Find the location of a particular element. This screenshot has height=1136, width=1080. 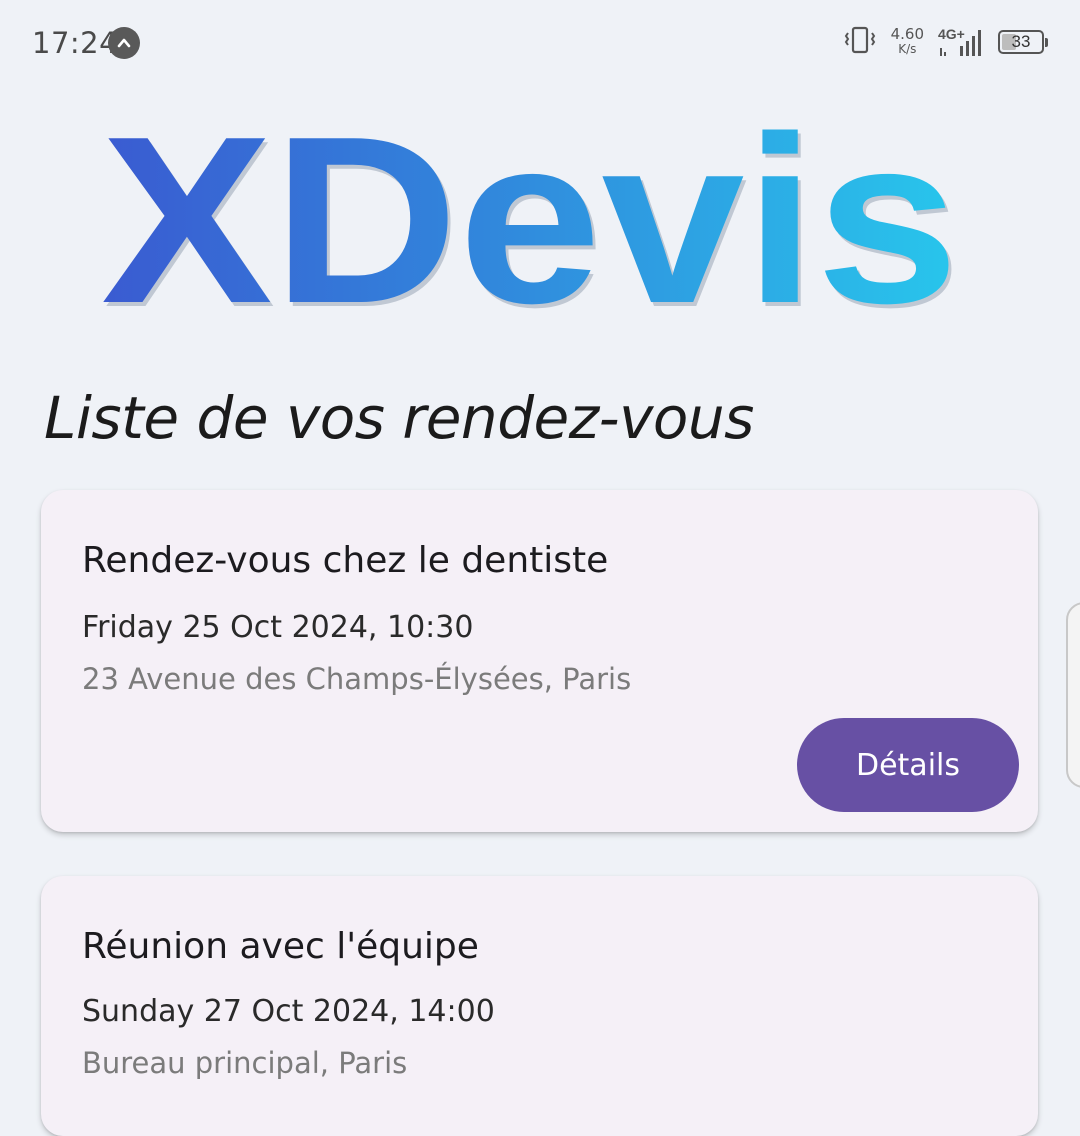

battery-icon: 33 is located at coordinates (1023, 42).